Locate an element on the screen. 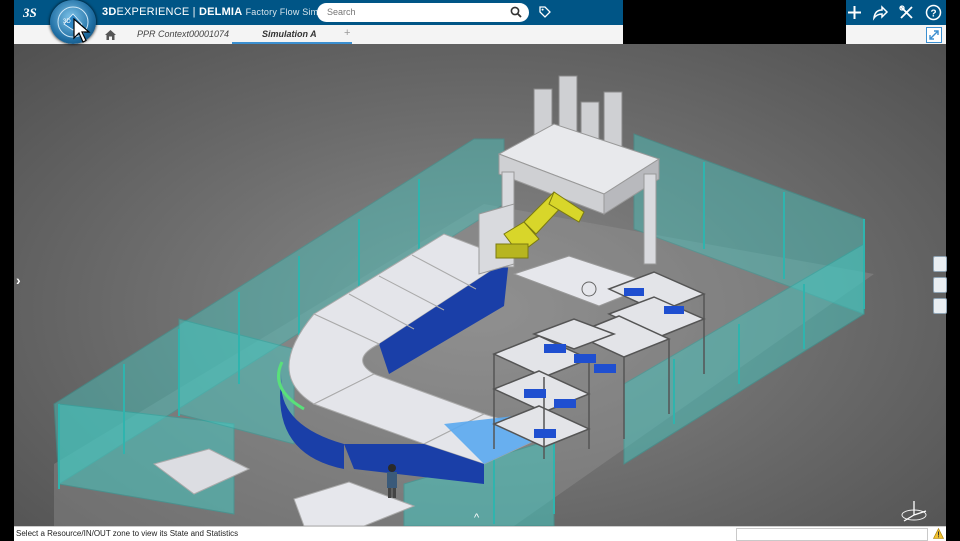 This screenshot has width=960, height=541. side-tool-3-icon is located at coordinates (940, 306).